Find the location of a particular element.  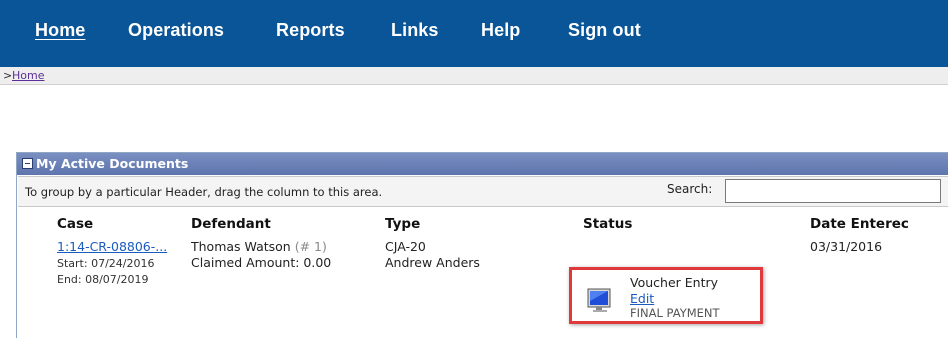

status-highlight-box: Voucher Entry Edit FINAL PAYMENT is located at coordinates (666, 295).